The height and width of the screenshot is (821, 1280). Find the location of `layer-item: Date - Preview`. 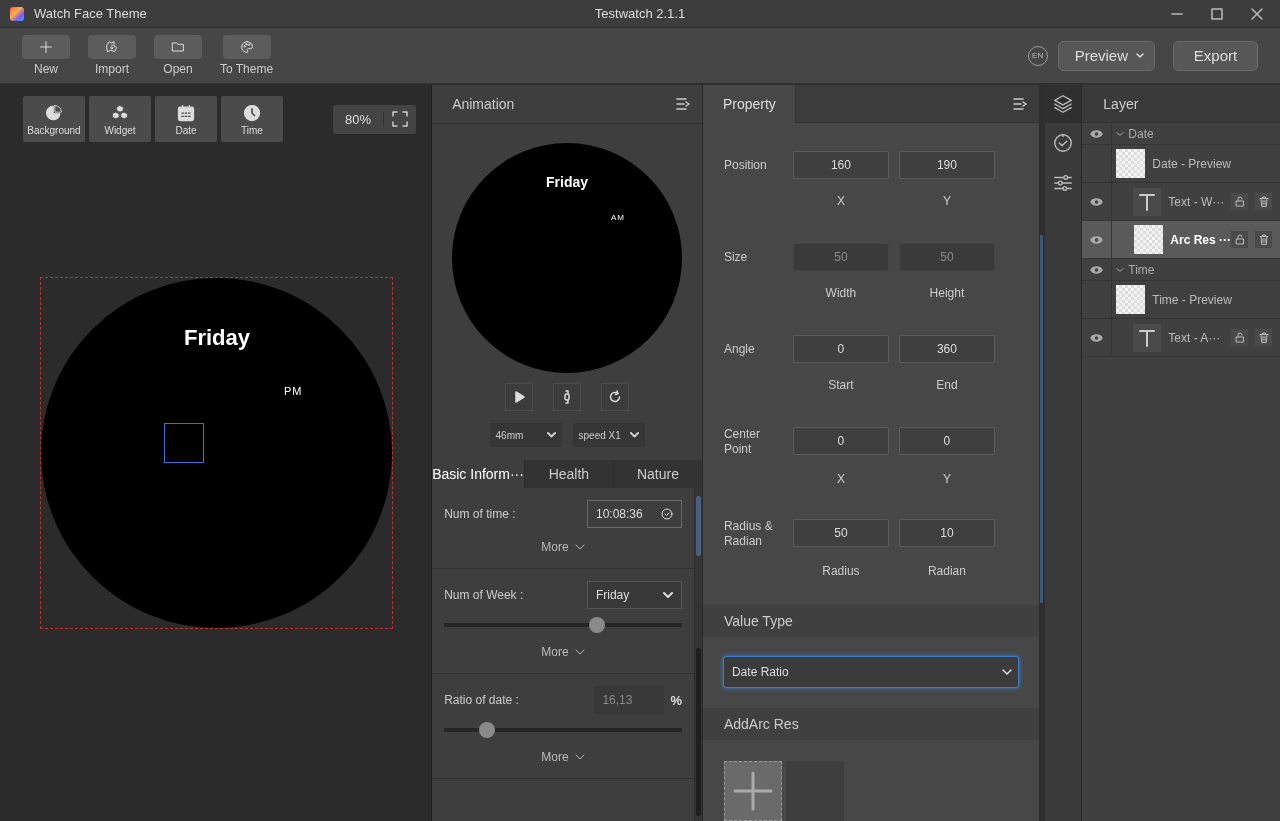

layer-item: Date - Preview is located at coordinates (1181, 164).